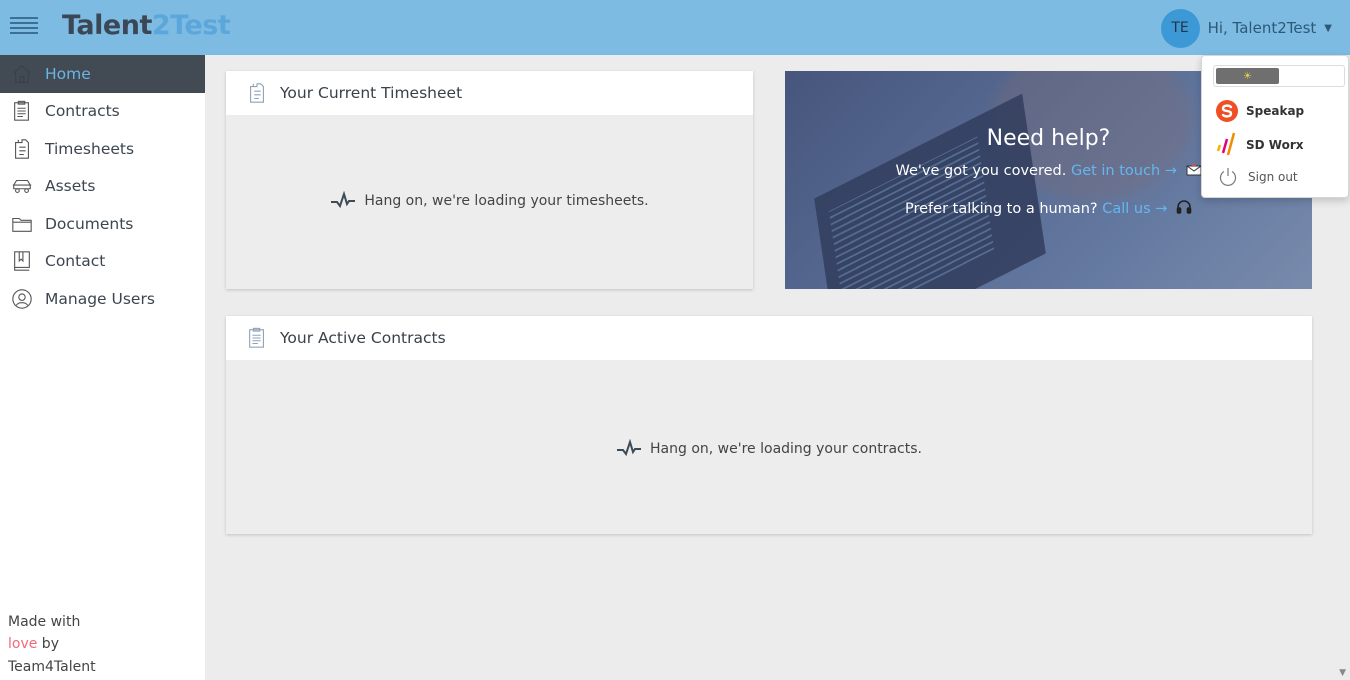  What do you see at coordinates (1262, 28) in the screenshot?
I see `user-greeting: Hi, Talent2Test` at bounding box center [1262, 28].